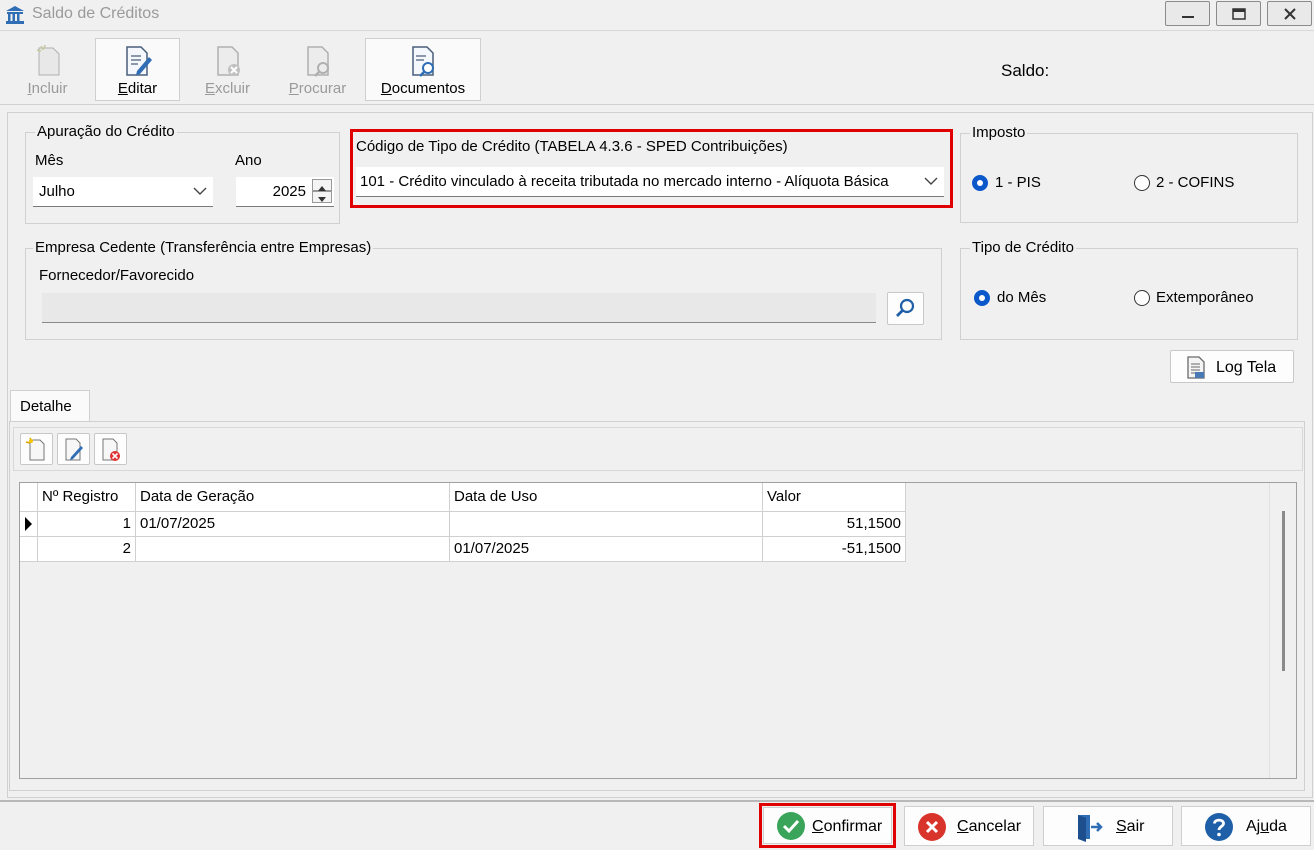 This screenshot has width=1314, height=850. I want to click on close-icon, so click(1290, 14).